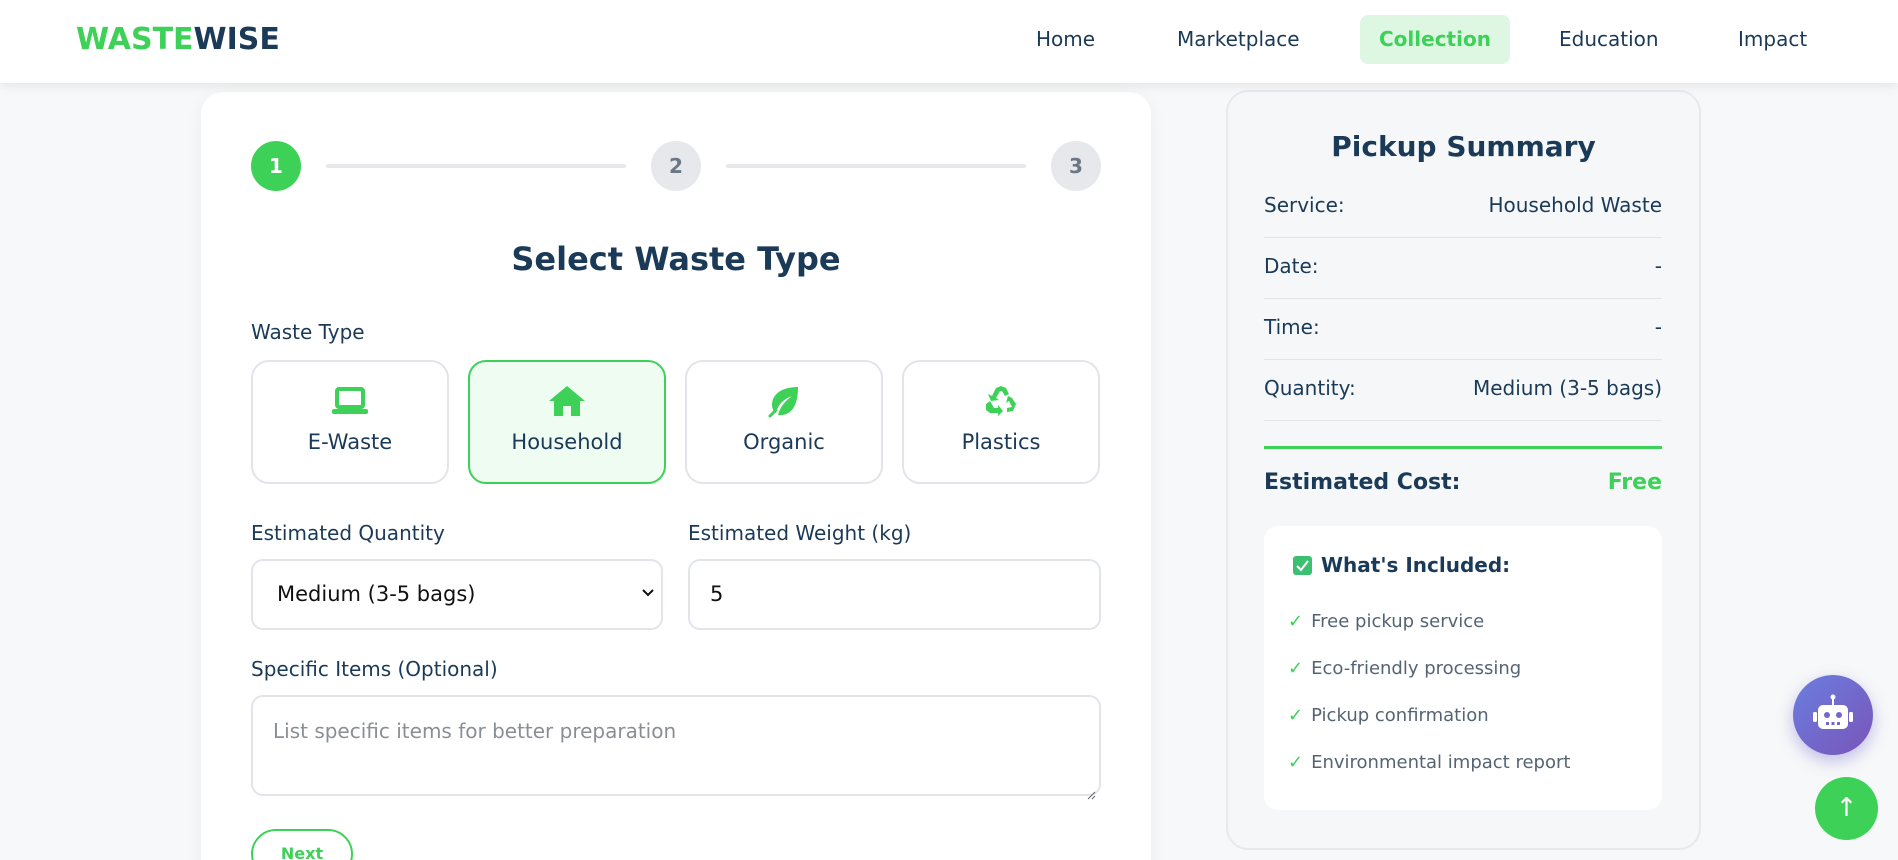 Image resolution: width=1898 pixels, height=860 pixels. Describe the element at coordinates (894, 594) in the screenshot. I see `weight-input: 5` at that location.